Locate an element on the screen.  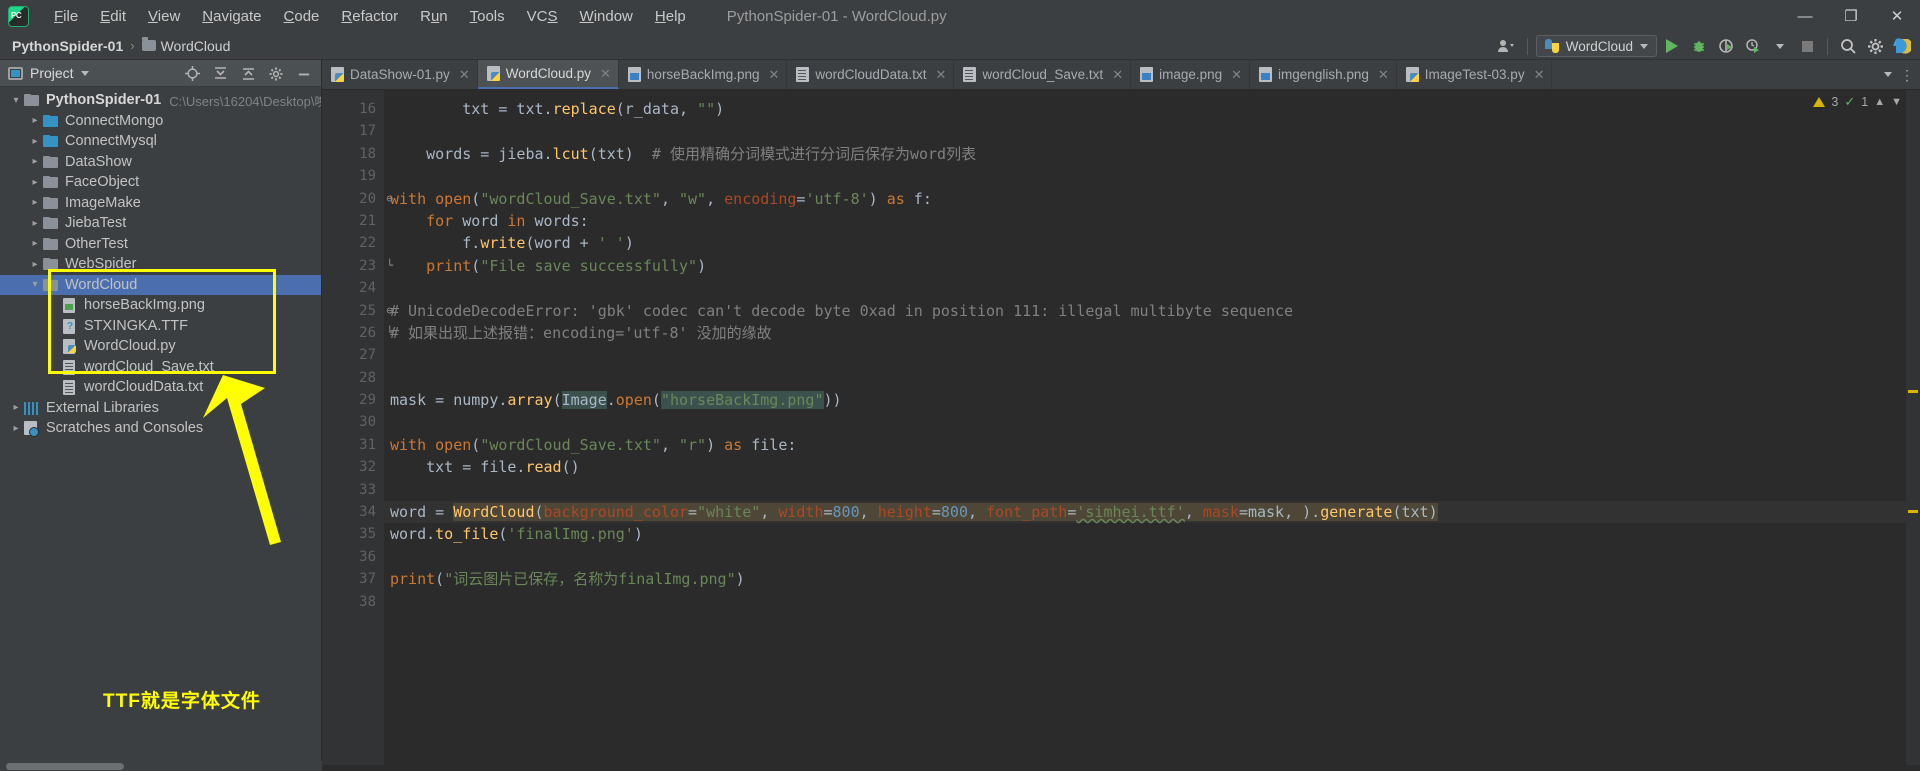
close-button: ✕ is located at coordinates (1897, 16).